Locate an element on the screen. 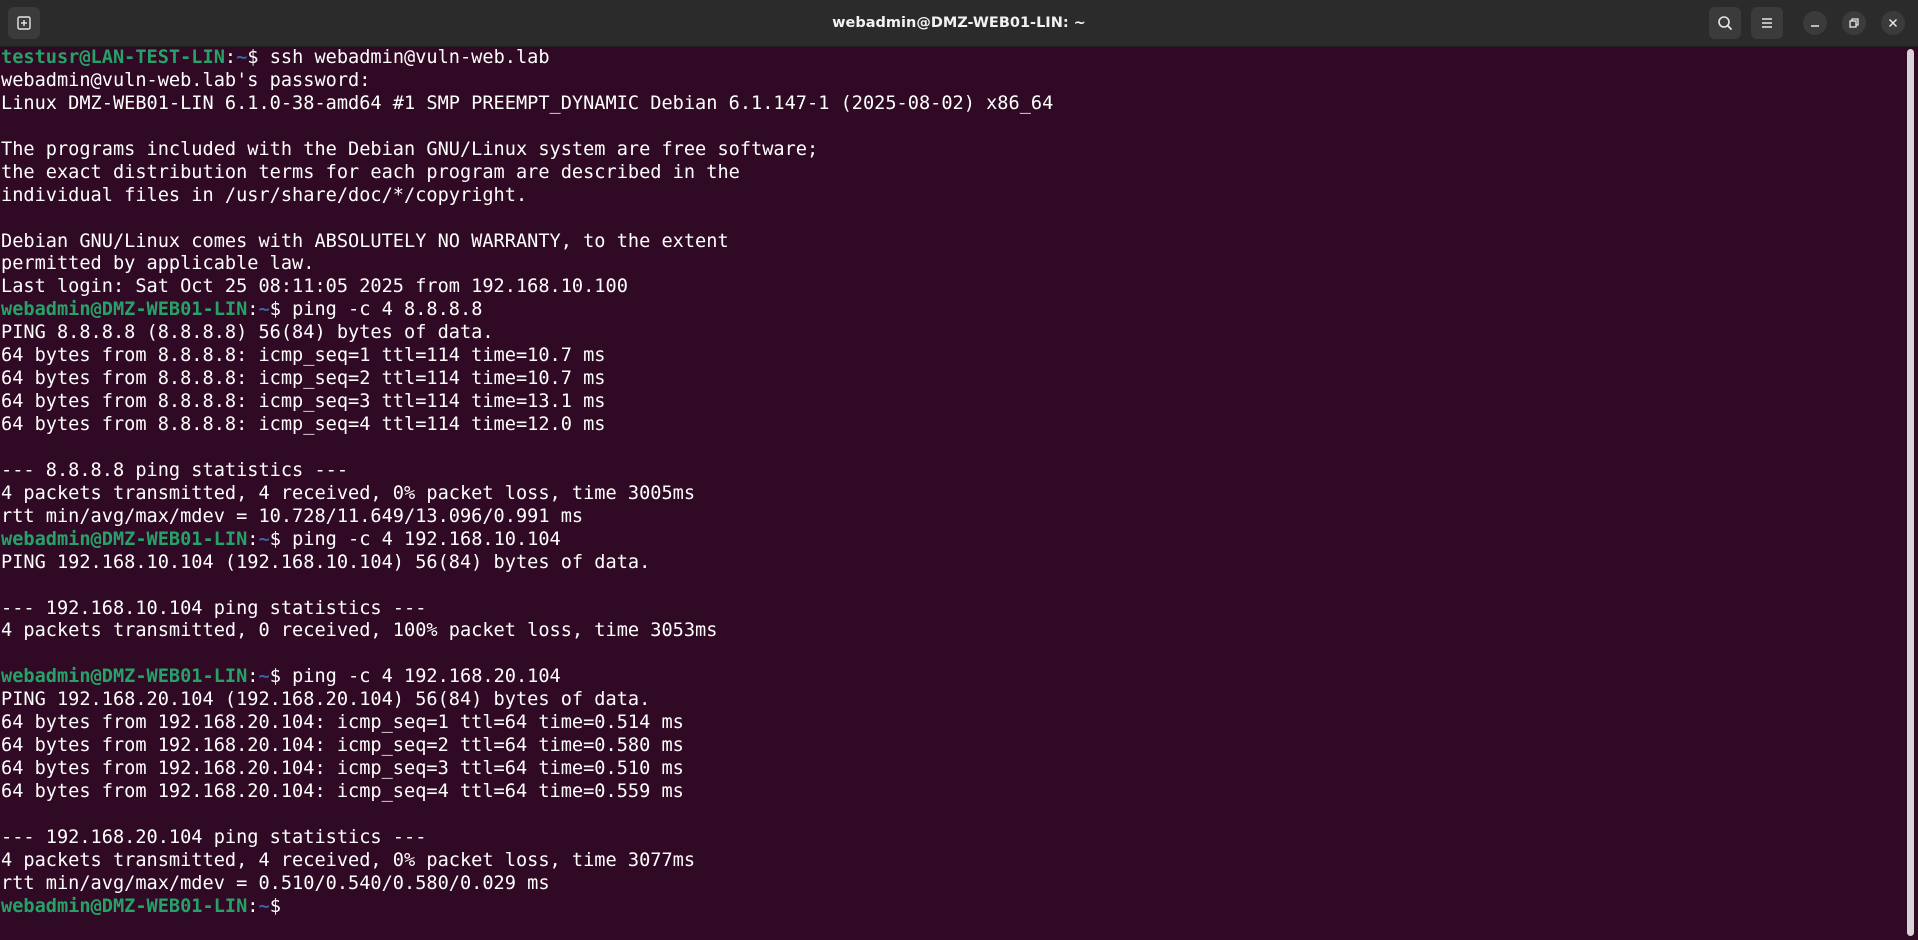 This screenshot has height=940, width=1918. output-line: --- 8.8.8.8 ping statistics --- is located at coordinates (175, 470).